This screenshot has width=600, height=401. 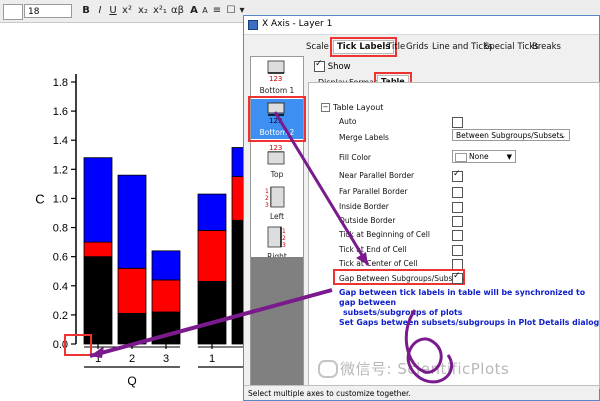 I want to click on scribble-mark, so click(x=429, y=346).